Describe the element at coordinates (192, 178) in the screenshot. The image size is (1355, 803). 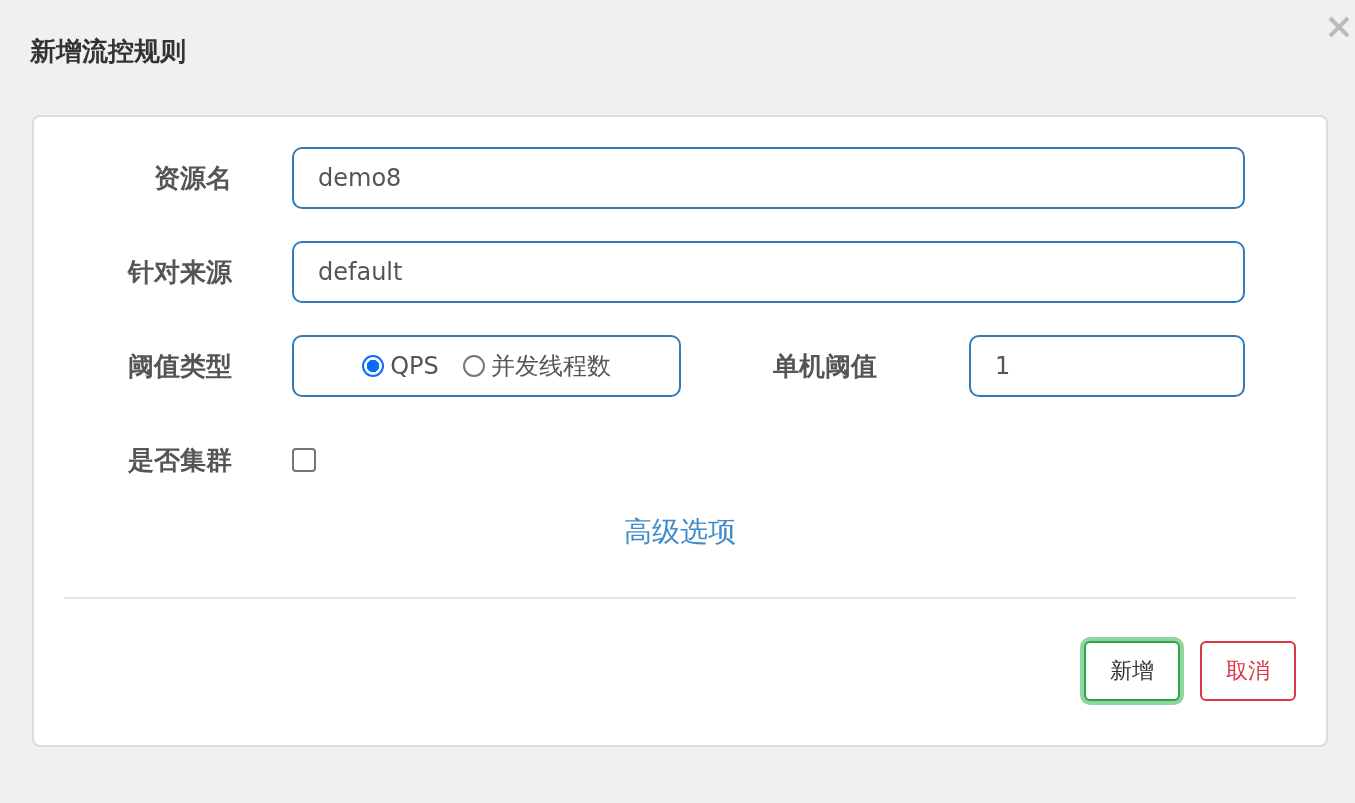
I see `field-label: 资源名` at that location.